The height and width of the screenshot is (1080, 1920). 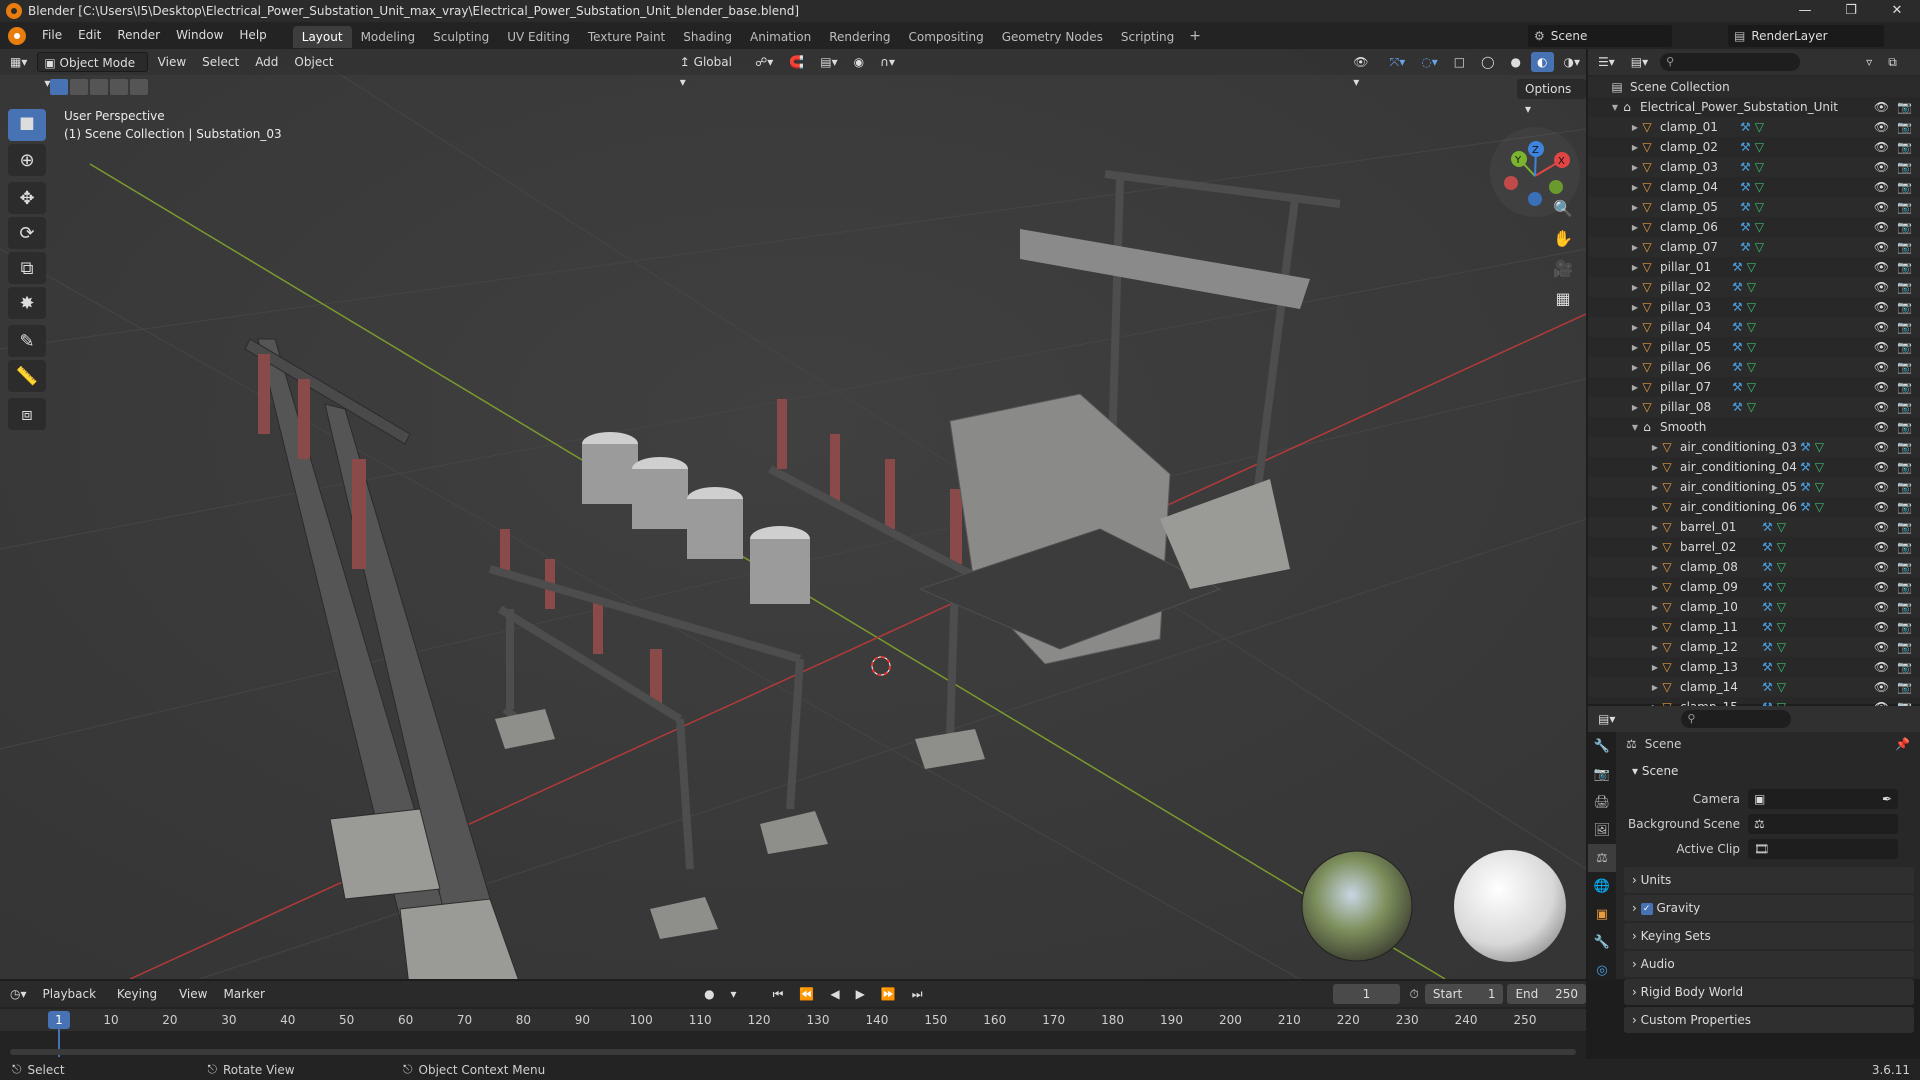 What do you see at coordinates (1602, 830) in the screenshot?
I see `tab-view-layer: 🖼` at bounding box center [1602, 830].